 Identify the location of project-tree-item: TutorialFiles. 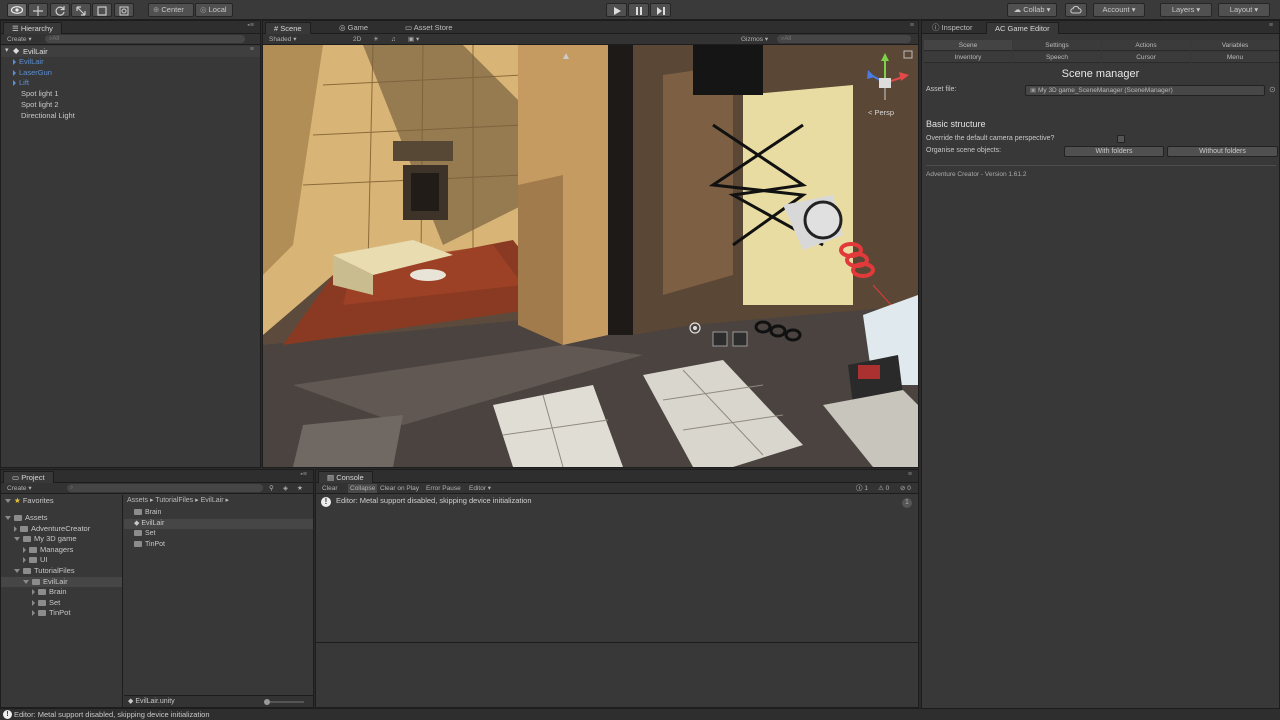
(61, 571).